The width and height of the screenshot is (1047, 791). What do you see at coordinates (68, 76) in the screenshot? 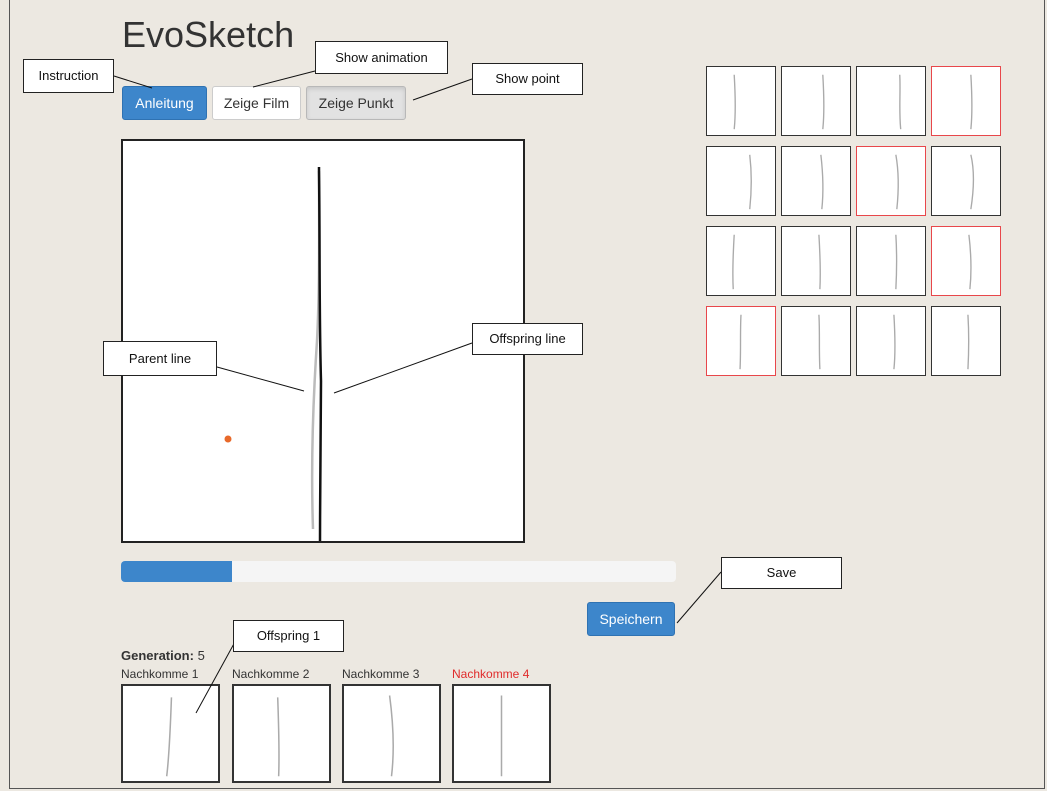
I see `callout-instruction: Instruction` at bounding box center [68, 76].